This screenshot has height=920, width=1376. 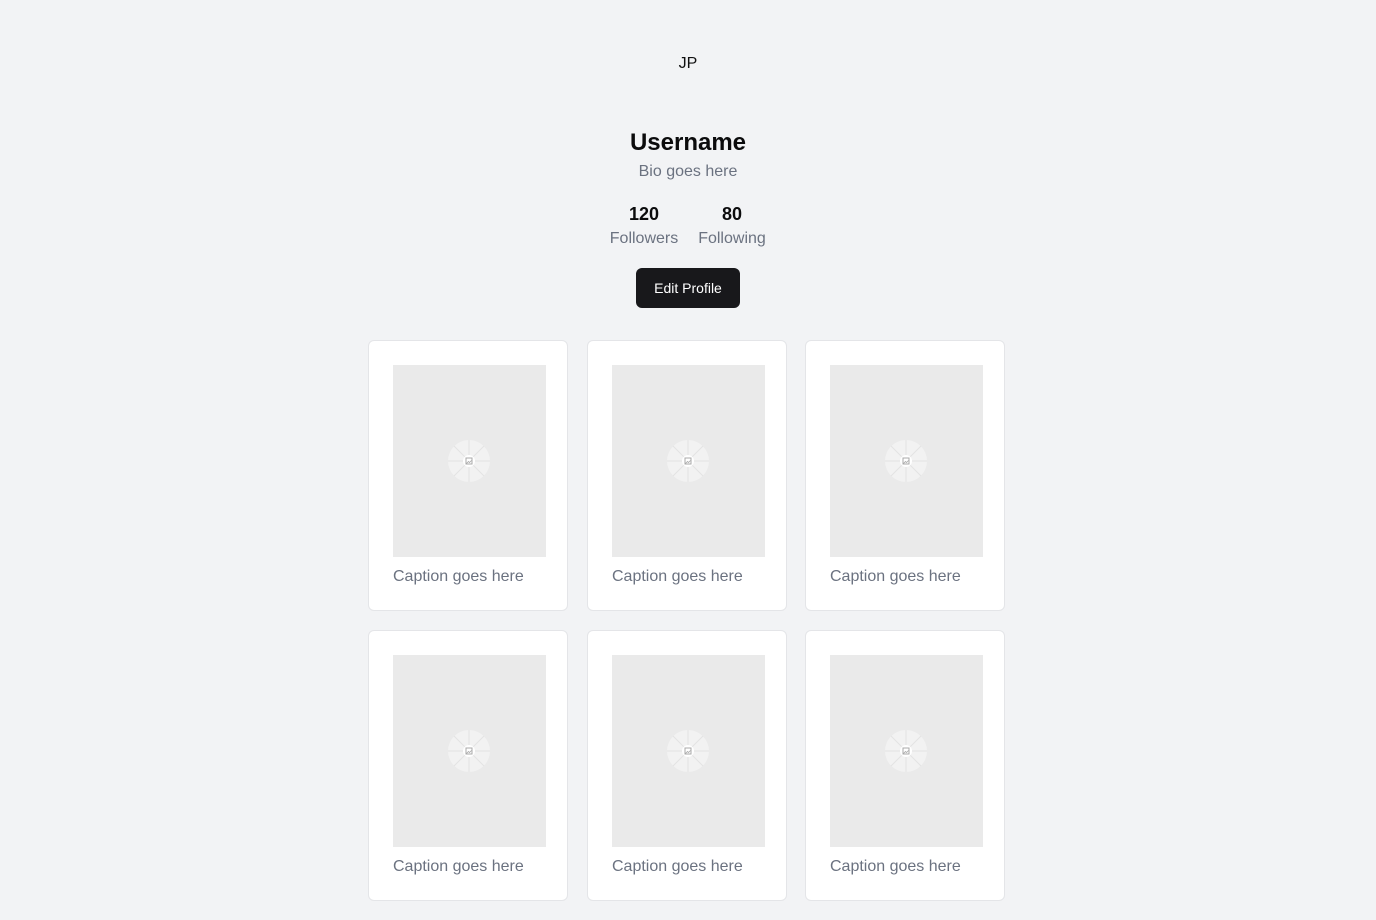 What do you see at coordinates (688, 63) in the screenshot?
I see `avatar: JP` at bounding box center [688, 63].